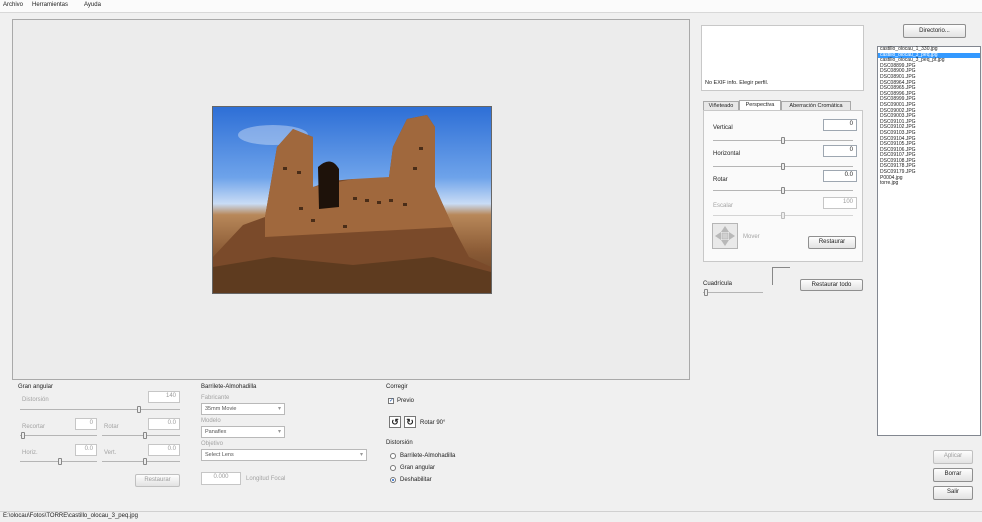 The height and width of the screenshot is (522, 982). I want to click on wa-vert-thumb, so click(145, 461).